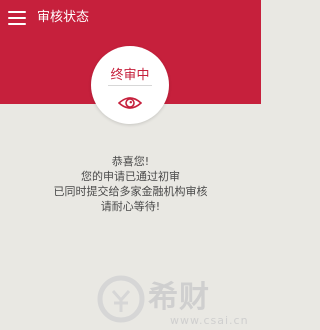  What do you see at coordinates (130, 206) in the screenshot?
I see `message-line: 请耐心等待!` at bounding box center [130, 206].